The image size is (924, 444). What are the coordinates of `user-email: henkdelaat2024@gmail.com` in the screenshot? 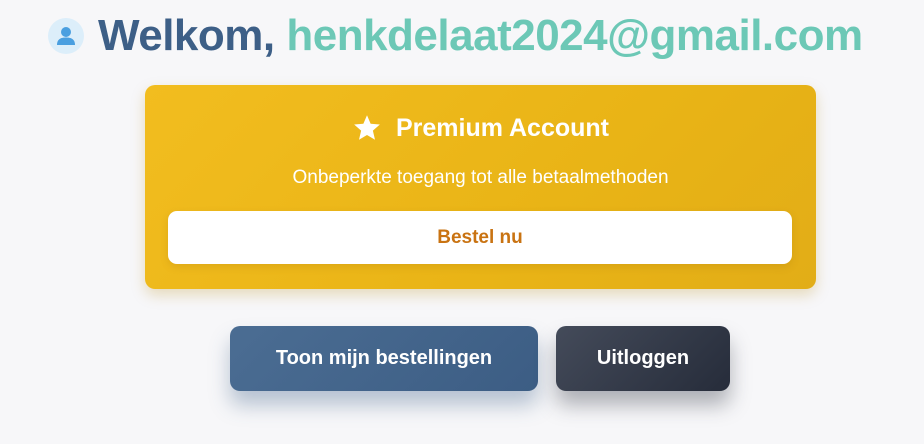 It's located at (574, 35).